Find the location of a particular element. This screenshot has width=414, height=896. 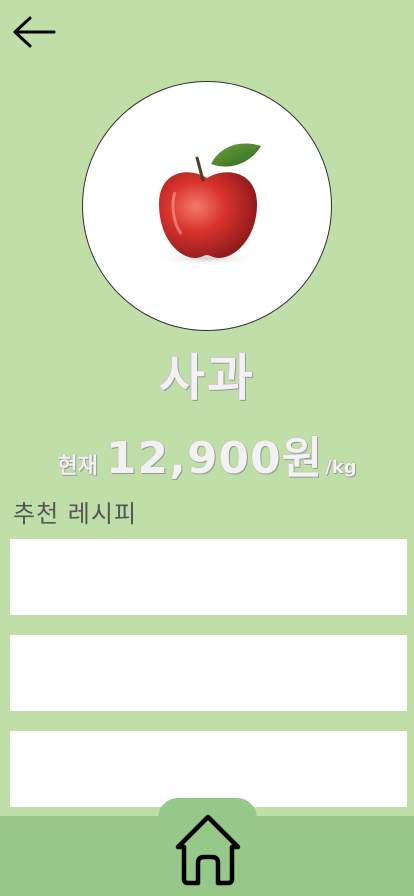

price-row: 현재 12,900원 /kg is located at coordinates (207, 454).